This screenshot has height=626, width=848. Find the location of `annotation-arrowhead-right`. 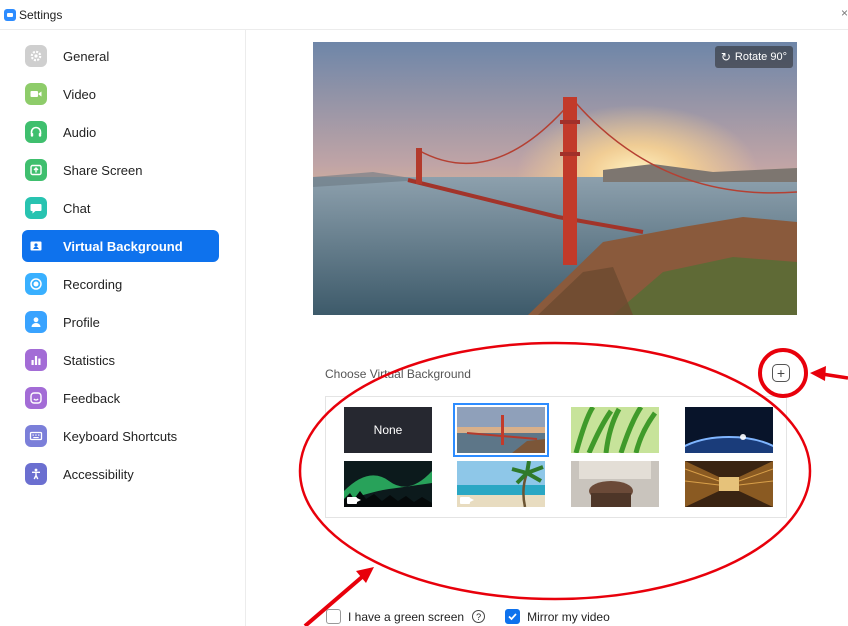

annotation-arrowhead-right is located at coordinates (818, 373).